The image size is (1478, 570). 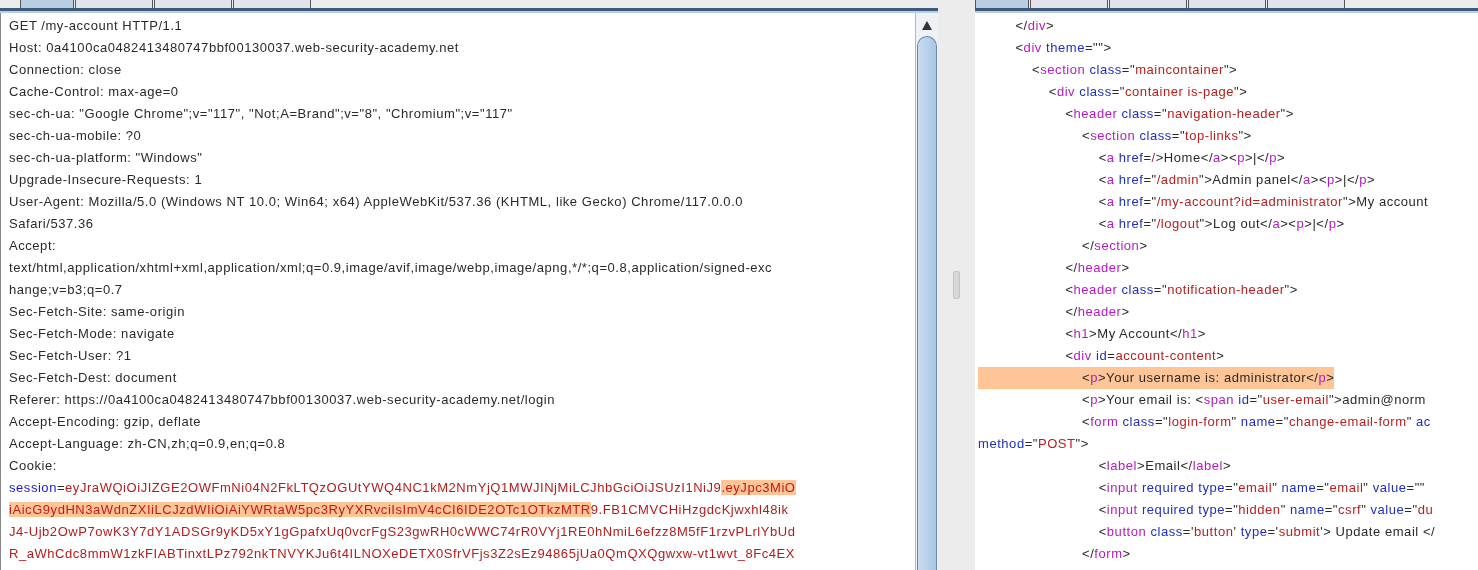 What do you see at coordinates (106, 180) in the screenshot?
I see `code-line: Upgrade-Insecure-Requests: 1` at bounding box center [106, 180].